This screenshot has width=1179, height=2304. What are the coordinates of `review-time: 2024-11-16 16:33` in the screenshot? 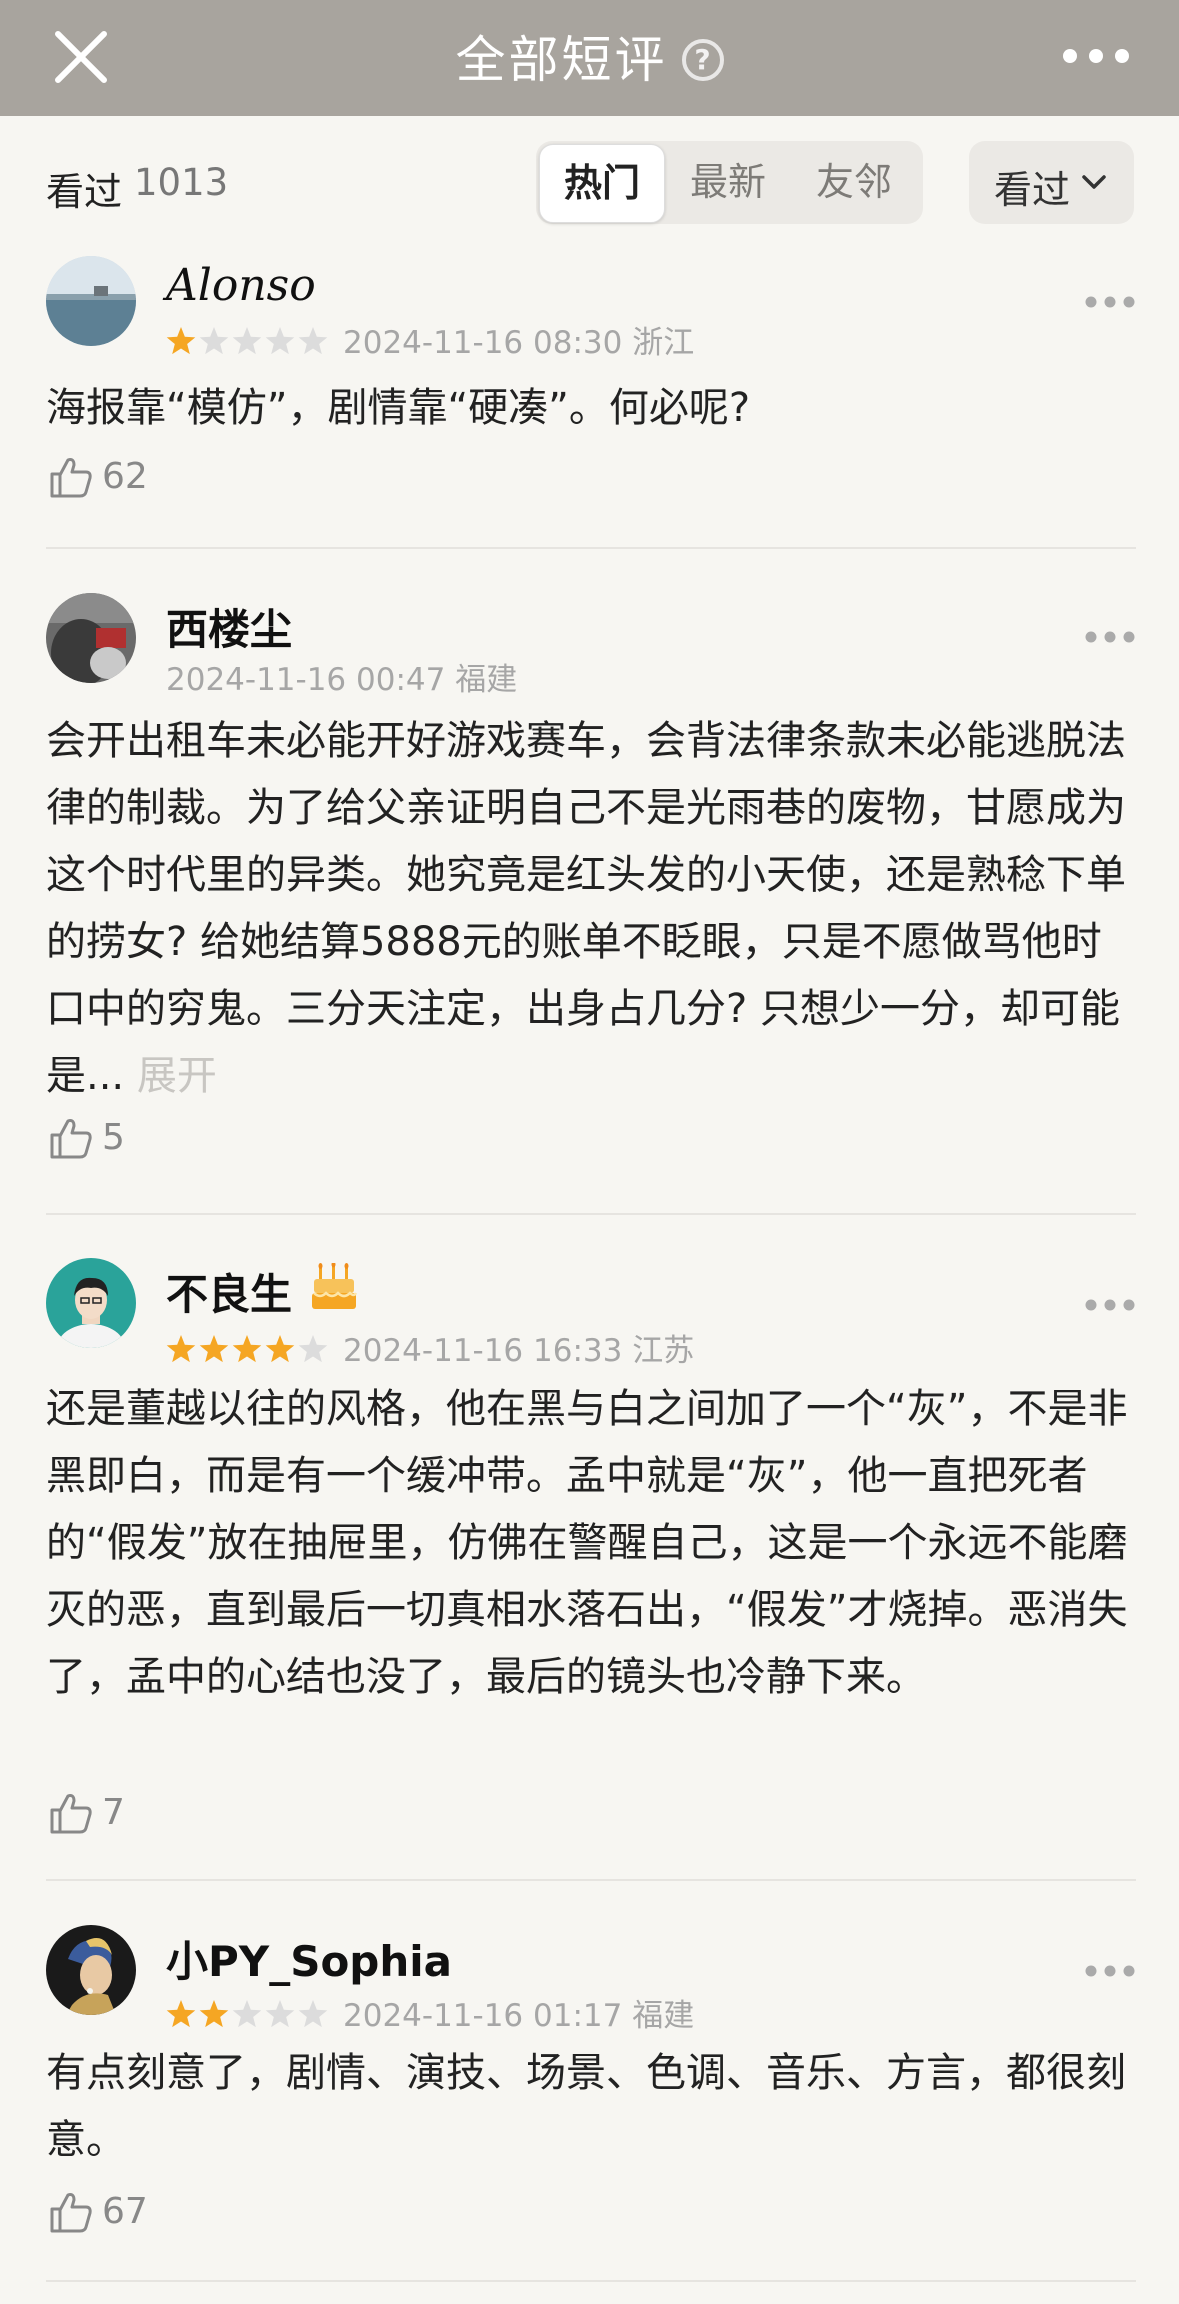 It's located at (483, 1351).